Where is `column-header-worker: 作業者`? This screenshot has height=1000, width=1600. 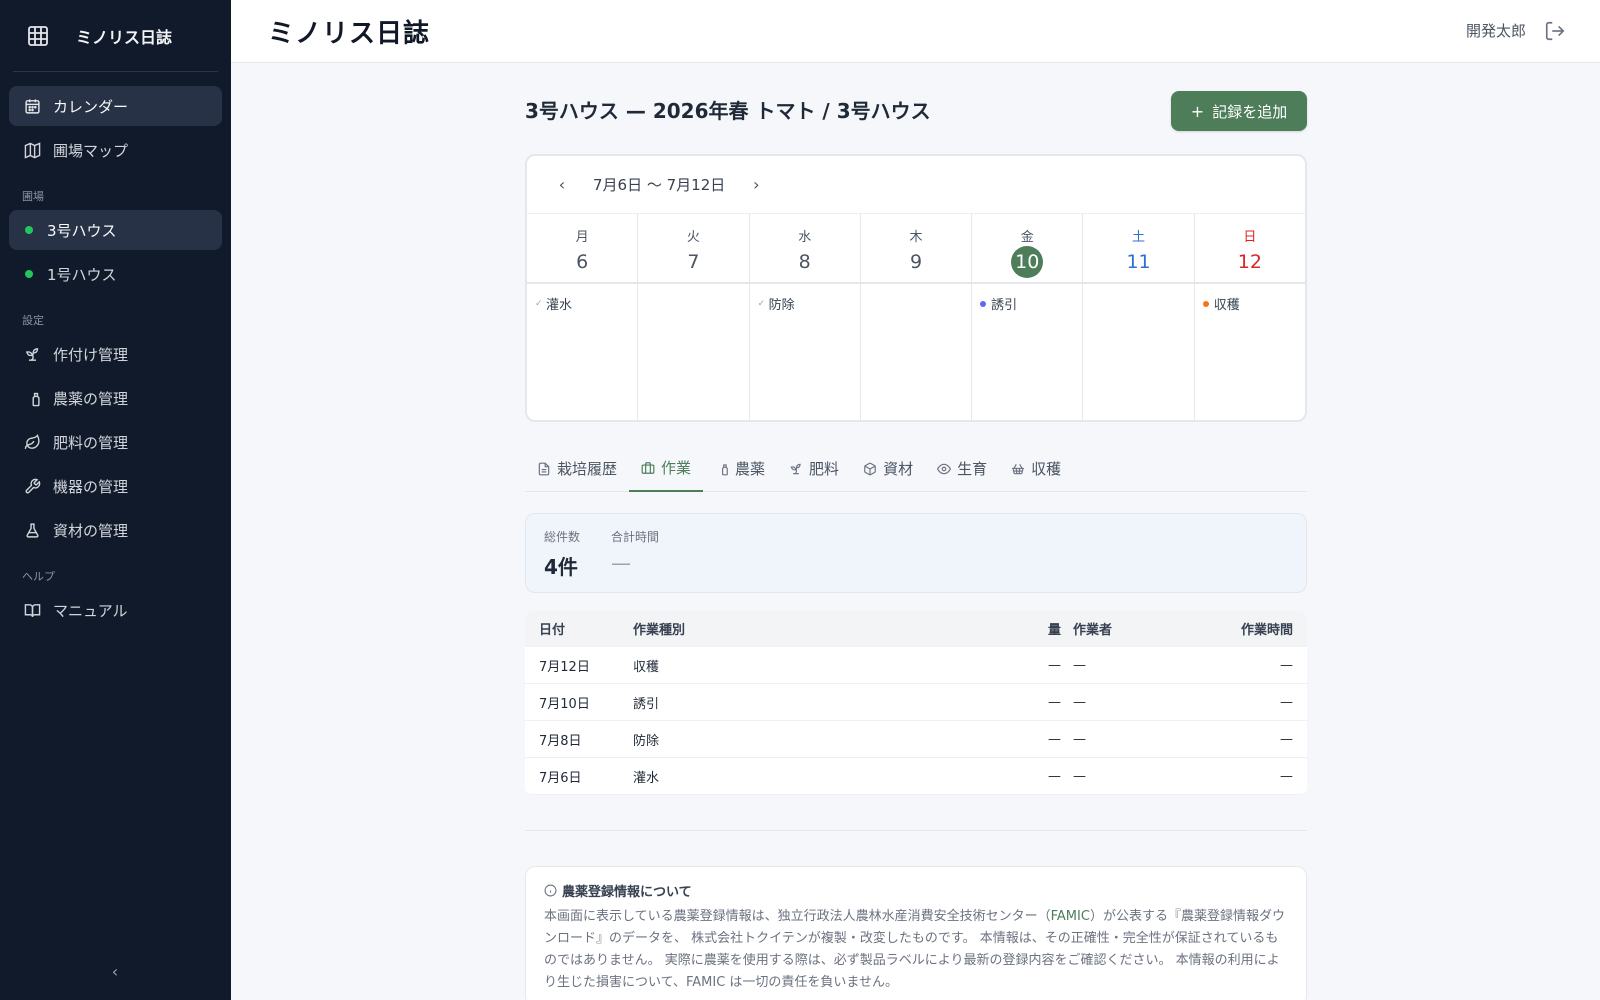
column-header-worker: 作業者 is located at coordinates (1109, 628).